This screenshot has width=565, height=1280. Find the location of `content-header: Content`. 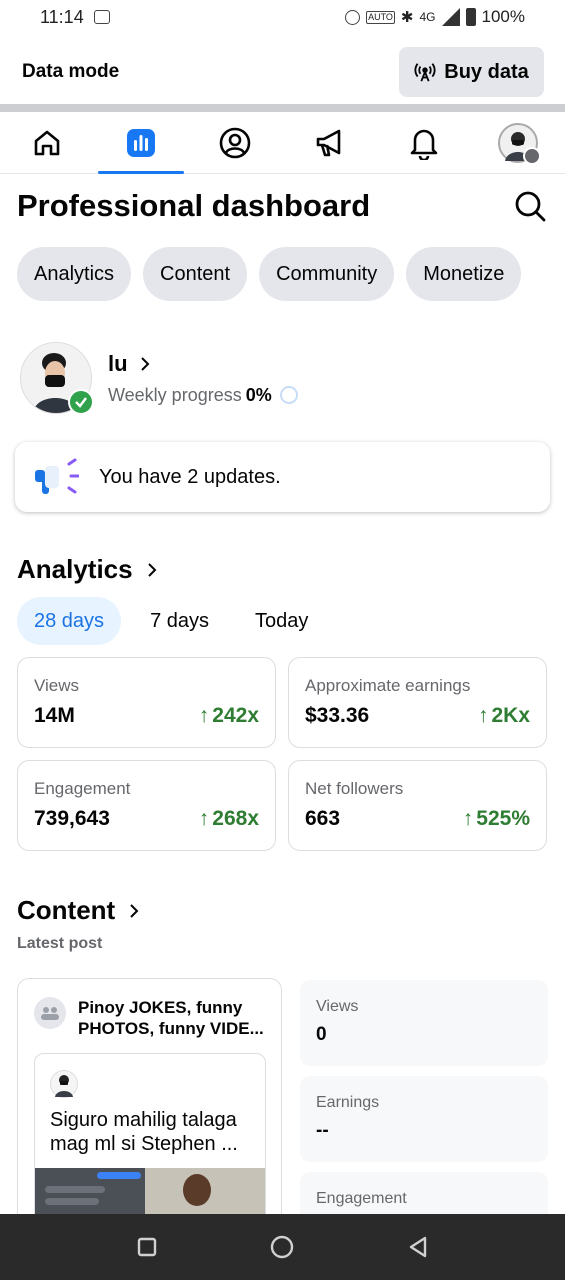

content-header: Content is located at coordinates (78, 910).